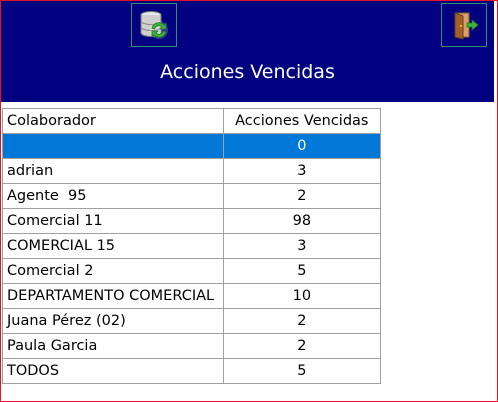 Image resolution: width=498 pixels, height=402 pixels. I want to click on table-row: COMERCIAL 15 3, so click(192, 246).